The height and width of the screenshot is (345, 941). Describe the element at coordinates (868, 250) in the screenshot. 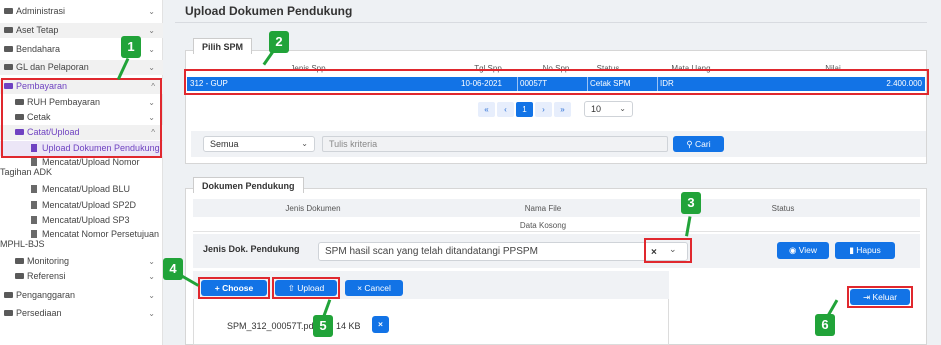

I see `hapus-button-label: Hapus` at that location.